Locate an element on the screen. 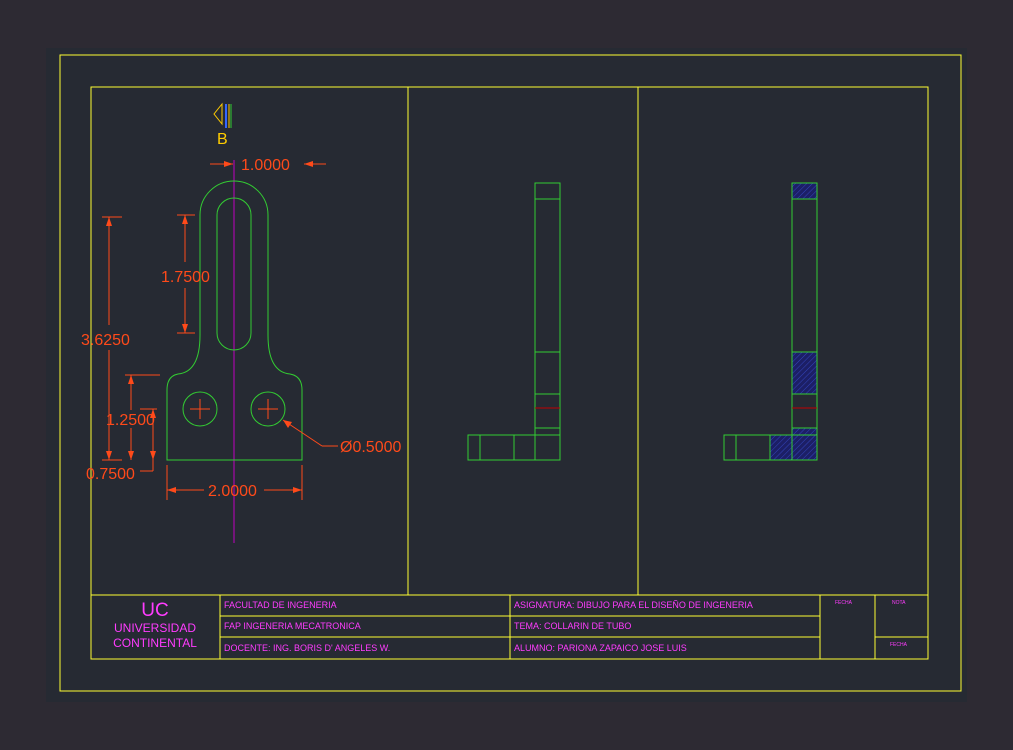  logo-line2: CONTINENTAL is located at coordinates (155, 643).